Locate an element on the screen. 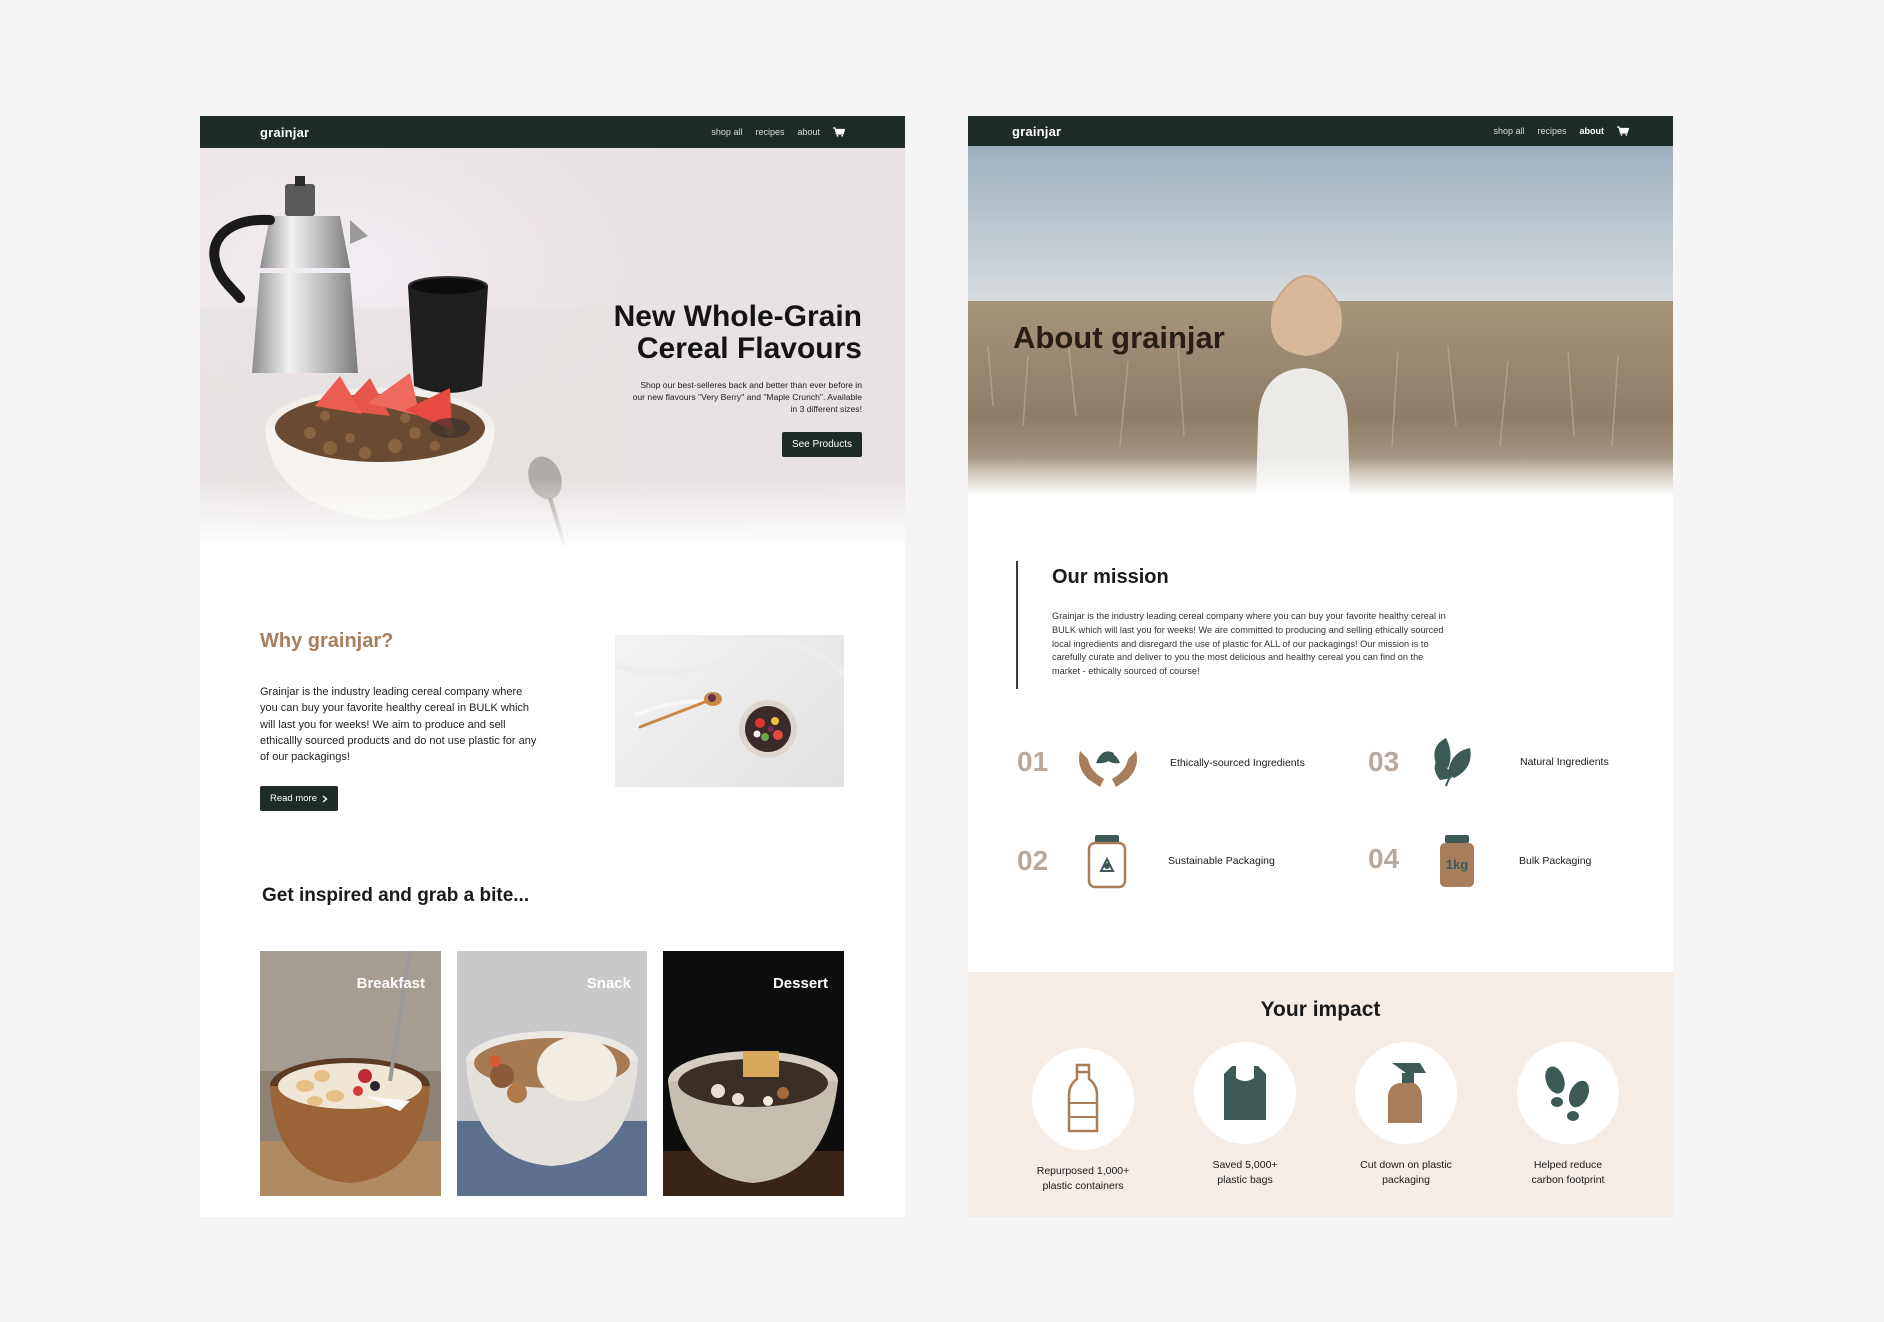 This screenshot has width=1884, height=1322. about-navbar: grainjar shop all recipes about is located at coordinates (1320, 131).